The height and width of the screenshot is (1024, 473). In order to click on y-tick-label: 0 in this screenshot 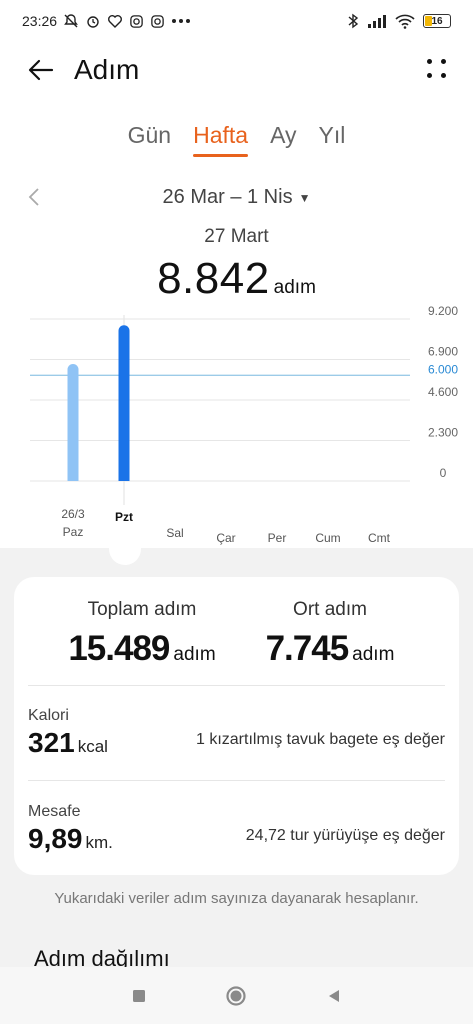, I will do `click(443, 473)`.